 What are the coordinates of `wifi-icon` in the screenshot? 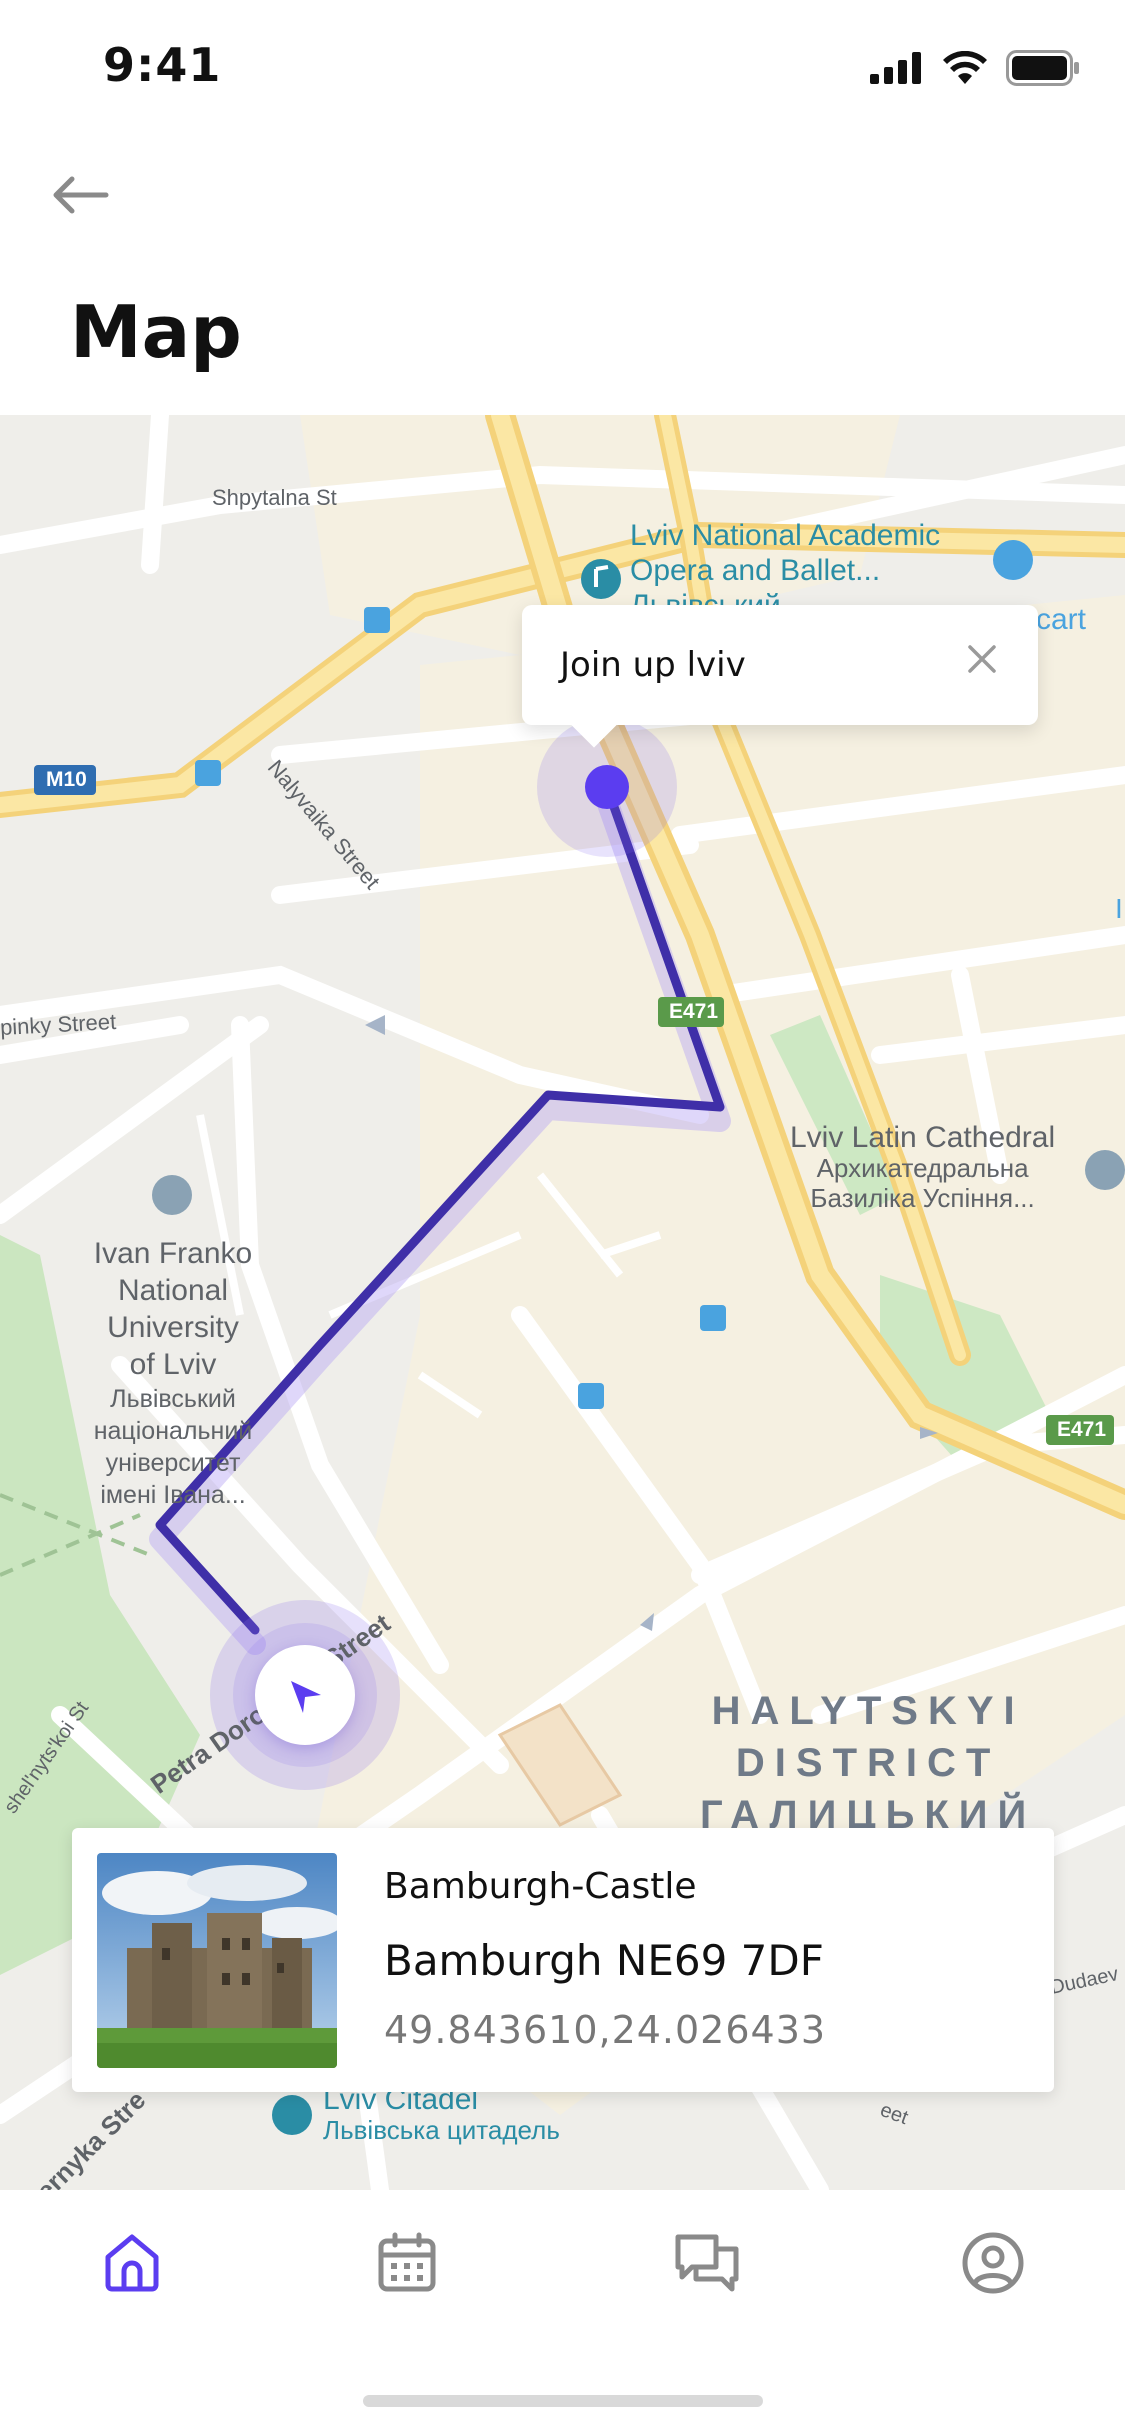 It's located at (965, 67).